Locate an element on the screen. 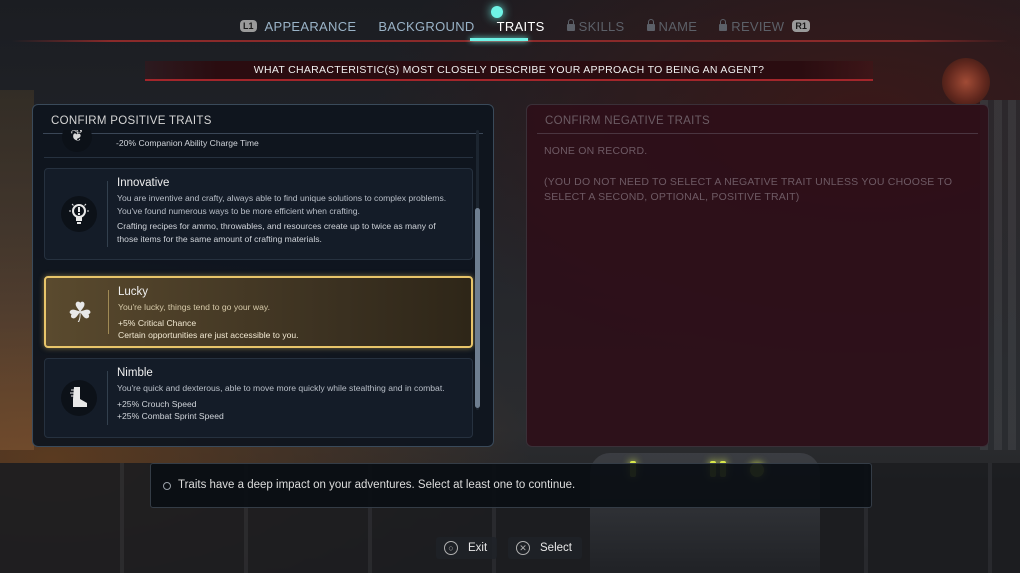 The image size is (1020, 573). crest-icon: ❦ is located at coordinates (77, 141).